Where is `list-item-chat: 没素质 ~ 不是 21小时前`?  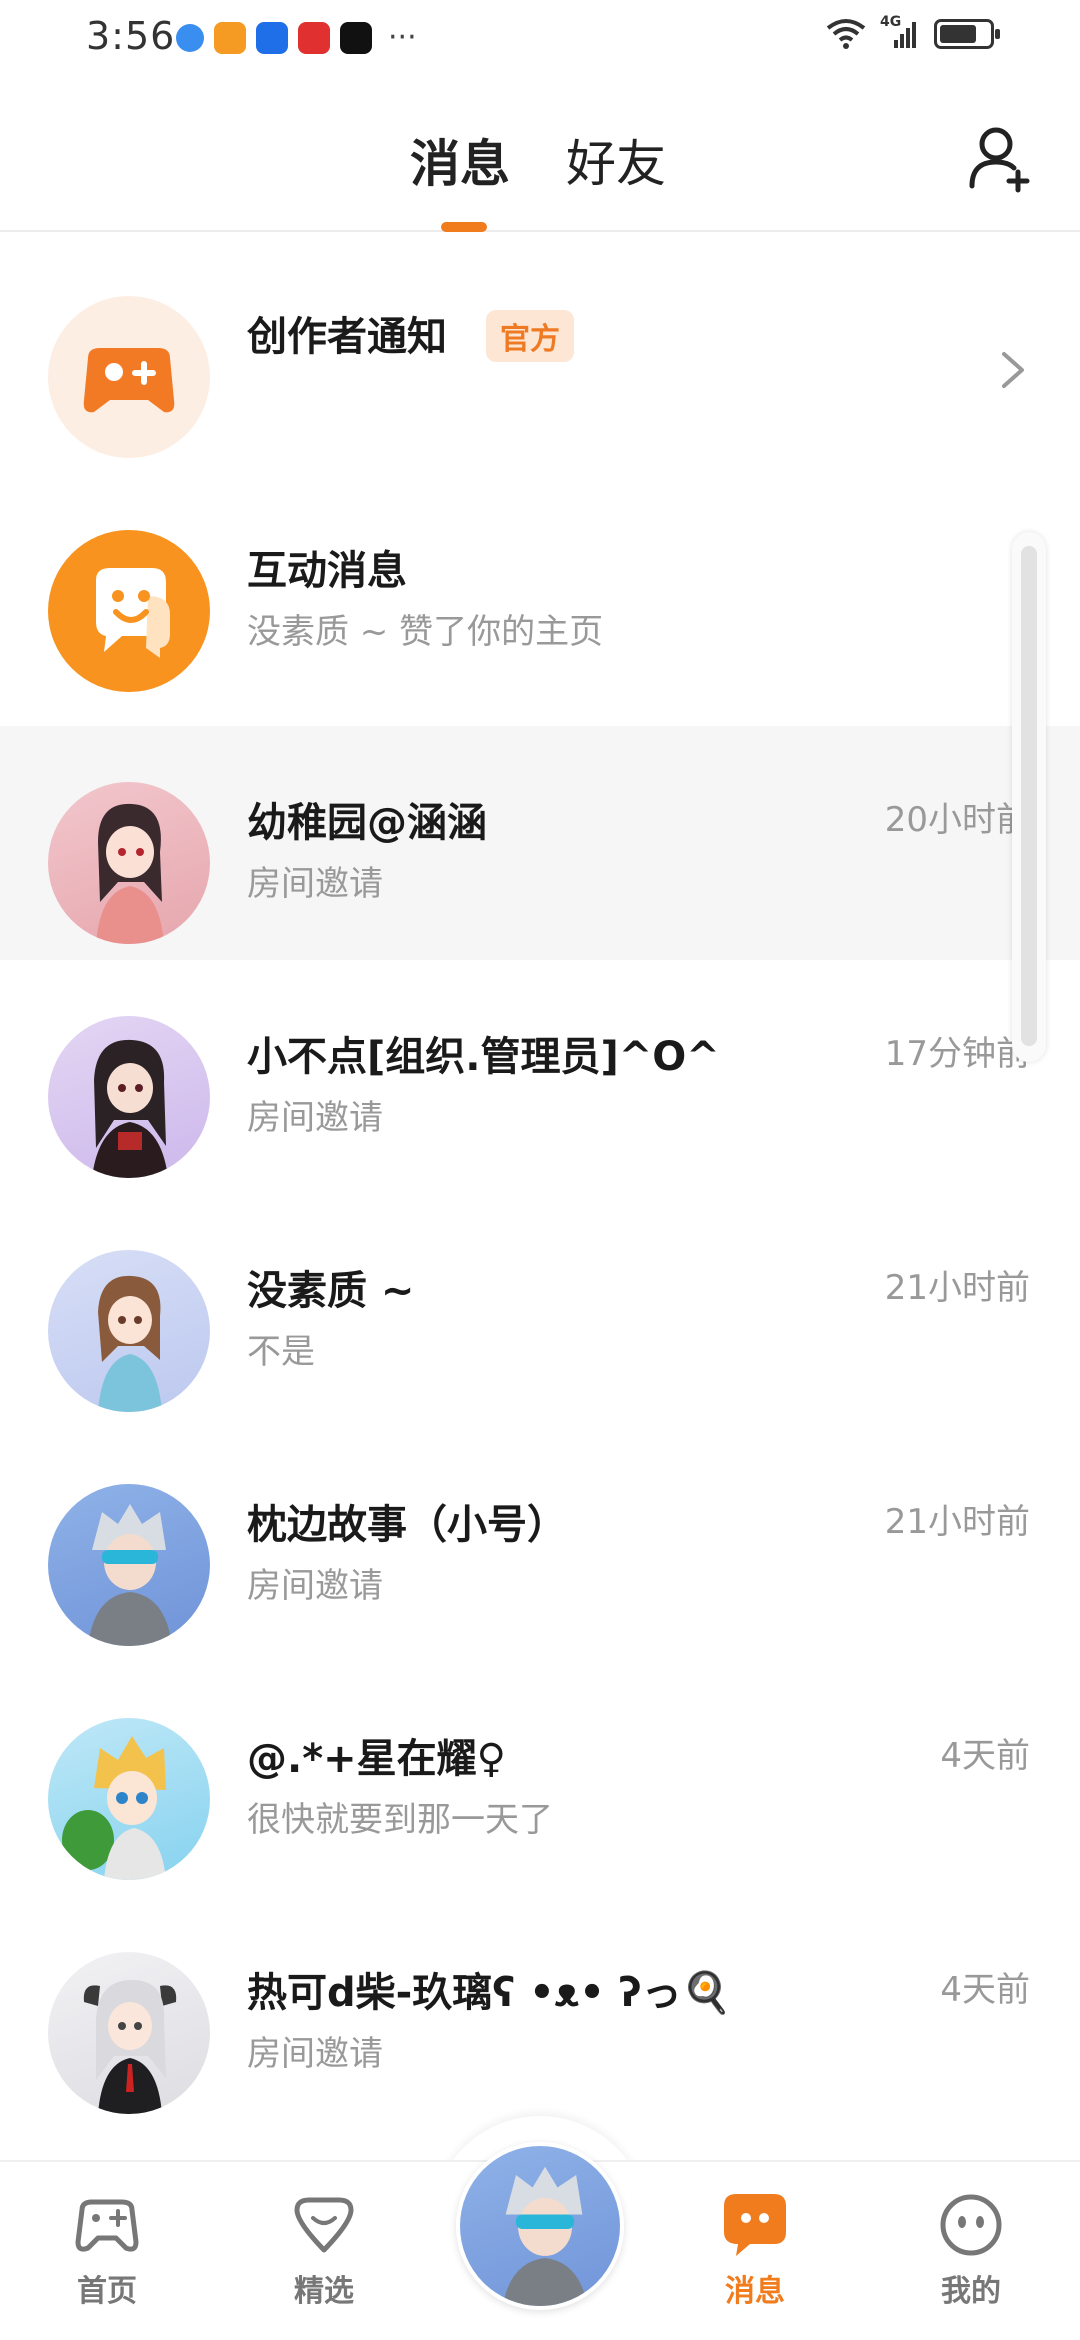
list-item-chat: 没素质 ~ 不是 21小时前 is located at coordinates (540, 1311).